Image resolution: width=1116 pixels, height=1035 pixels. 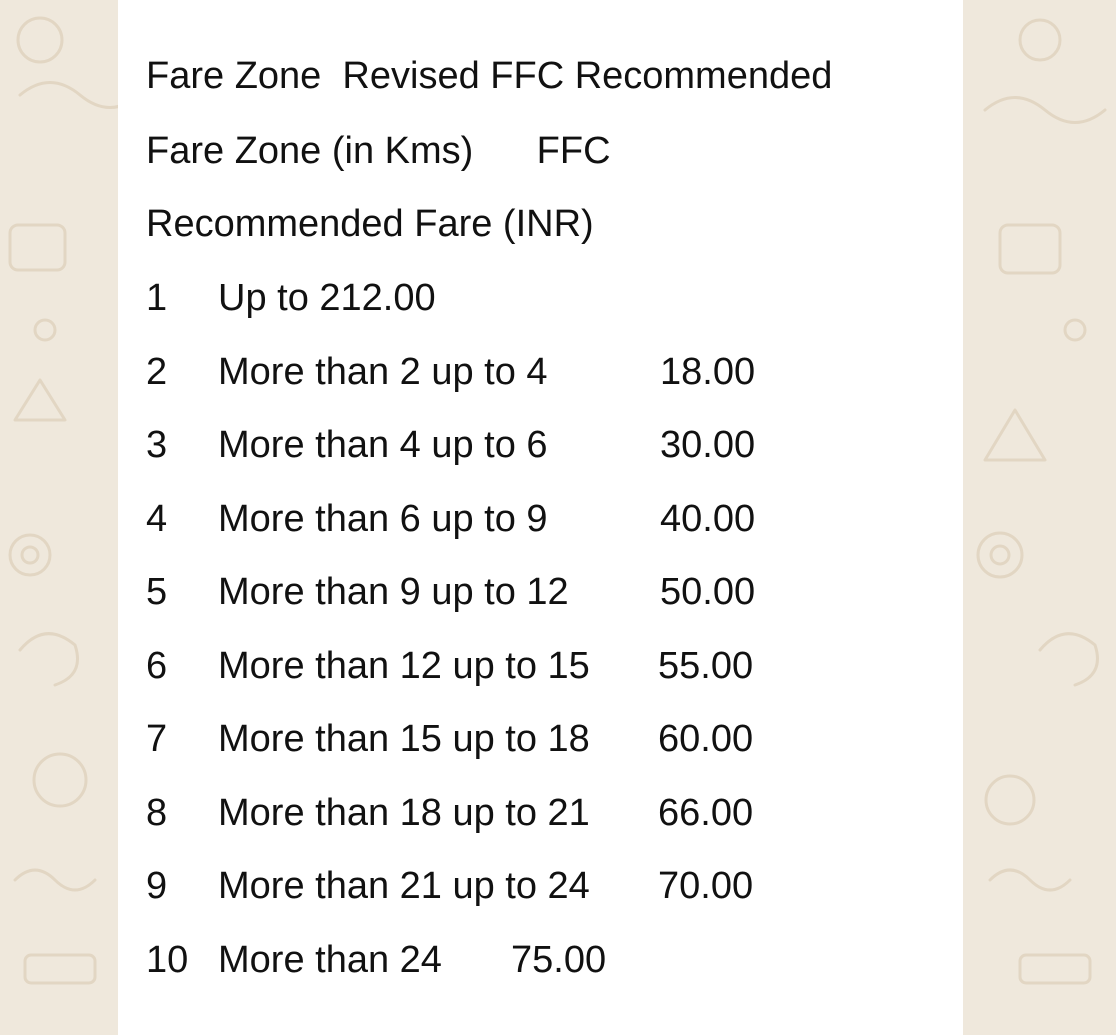 I want to click on zone-number: 10, so click(x=167, y=960).